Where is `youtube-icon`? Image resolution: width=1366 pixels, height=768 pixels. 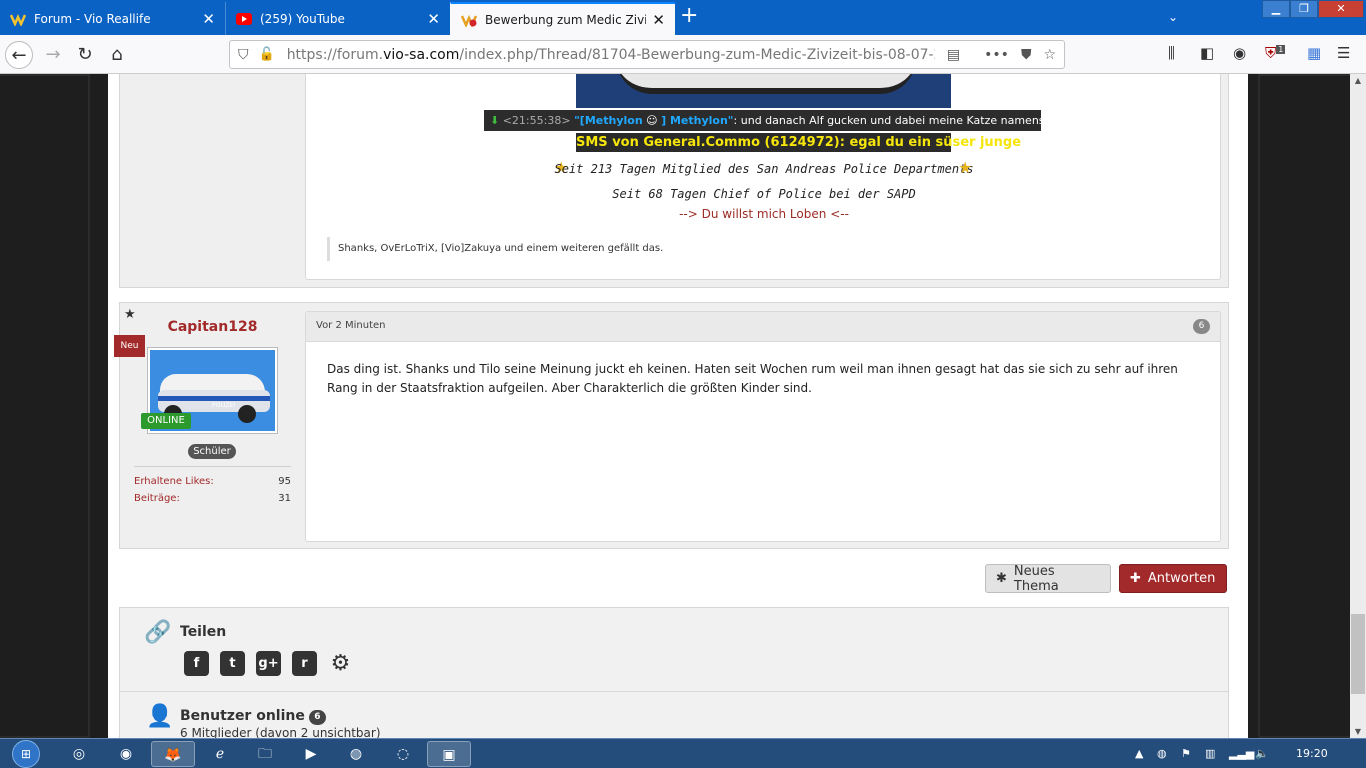
youtube-icon is located at coordinates (244, 18).